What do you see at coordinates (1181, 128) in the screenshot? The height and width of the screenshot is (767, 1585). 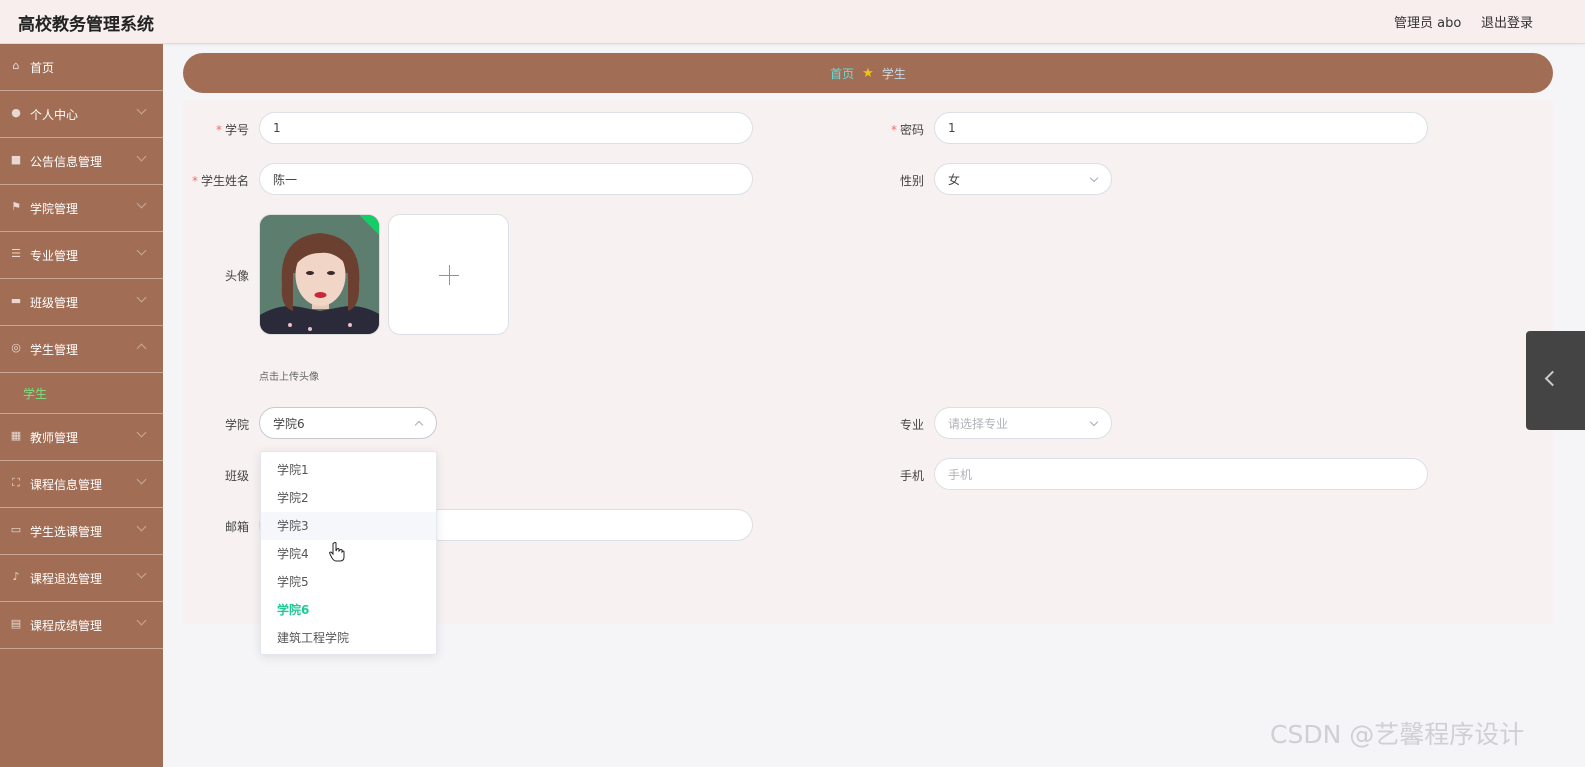 I see `password-input: 1` at bounding box center [1181, 128].